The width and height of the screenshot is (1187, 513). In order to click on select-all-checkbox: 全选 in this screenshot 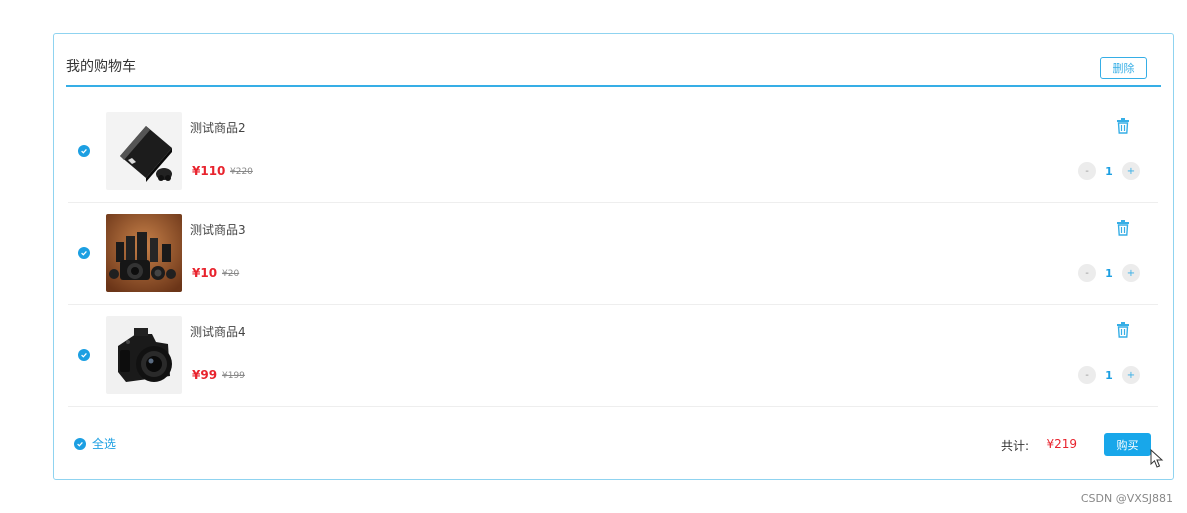, I will do `click(95, 443)`.